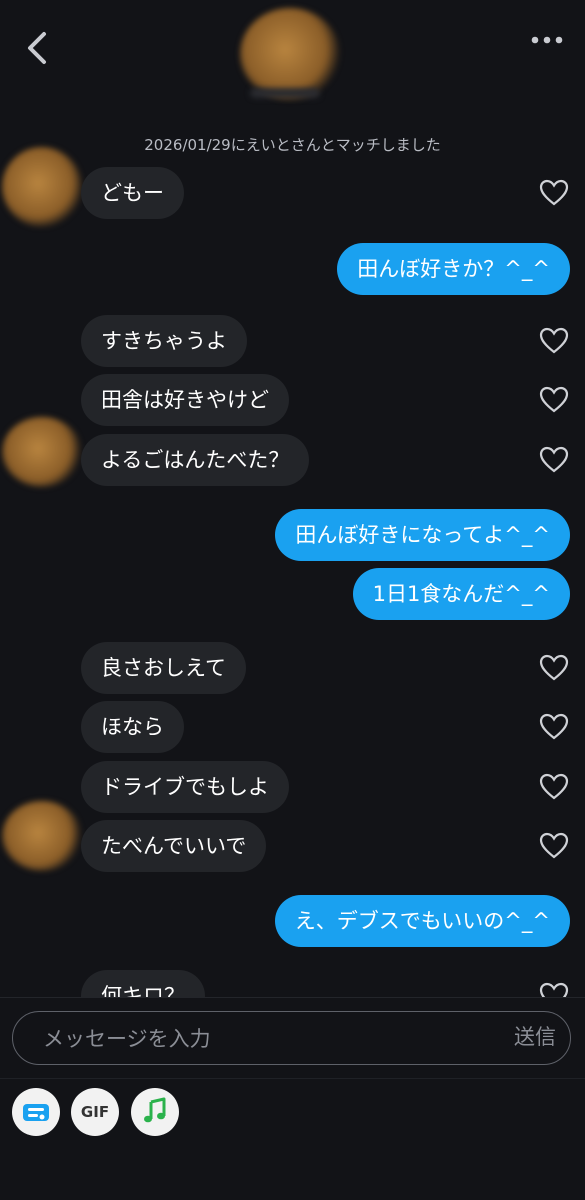 The width and height of the screenshot is (585, 1200). Describe the element at coordinates (263, 1038) in the screenshot. I see `message-input` at that location.